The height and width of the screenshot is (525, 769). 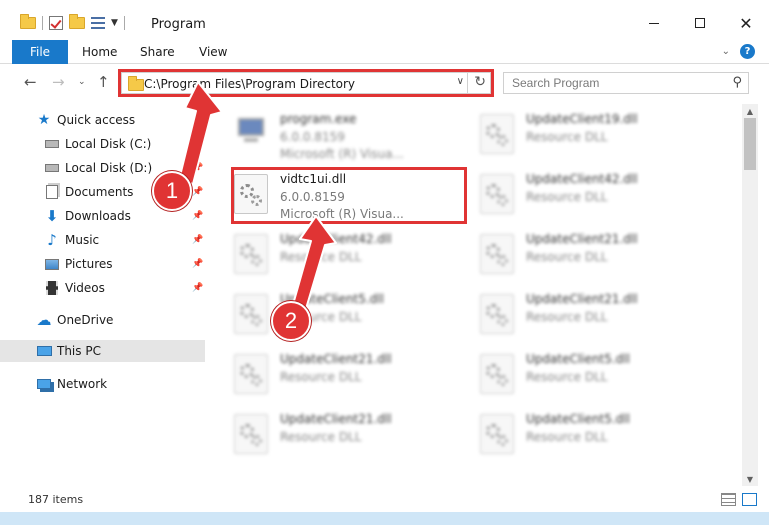 I want to click on maximize-icon, so click(x=700, y=23).